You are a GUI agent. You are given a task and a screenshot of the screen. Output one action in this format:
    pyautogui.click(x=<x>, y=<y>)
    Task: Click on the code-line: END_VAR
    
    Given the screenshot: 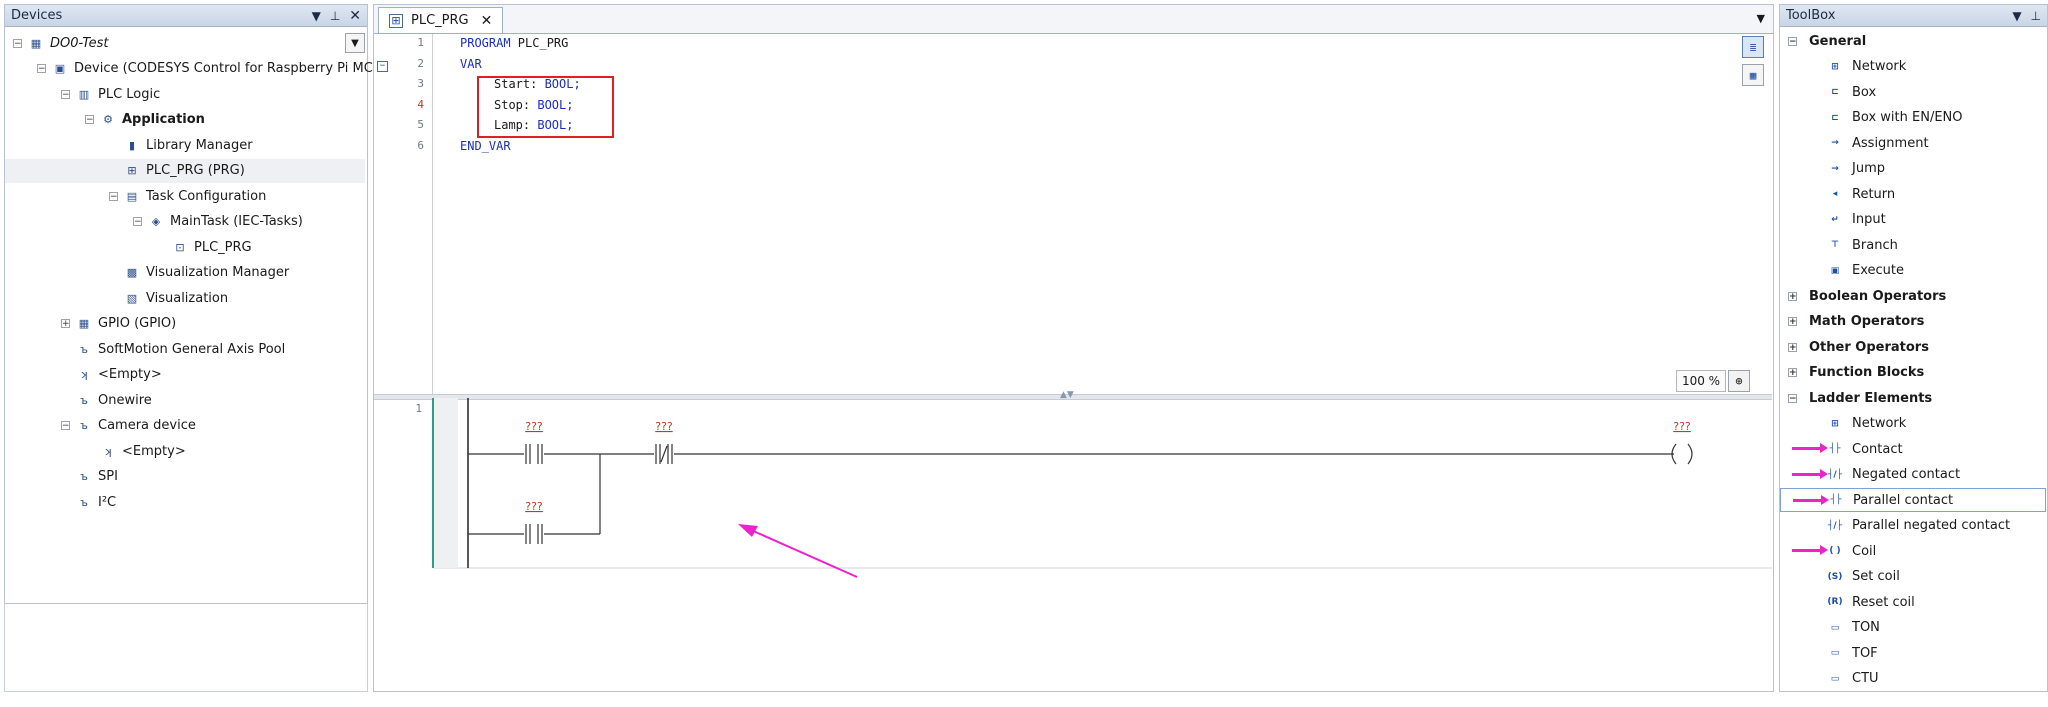 What is the action you would take?
    pyautogui.click(x=485, y=146)
    